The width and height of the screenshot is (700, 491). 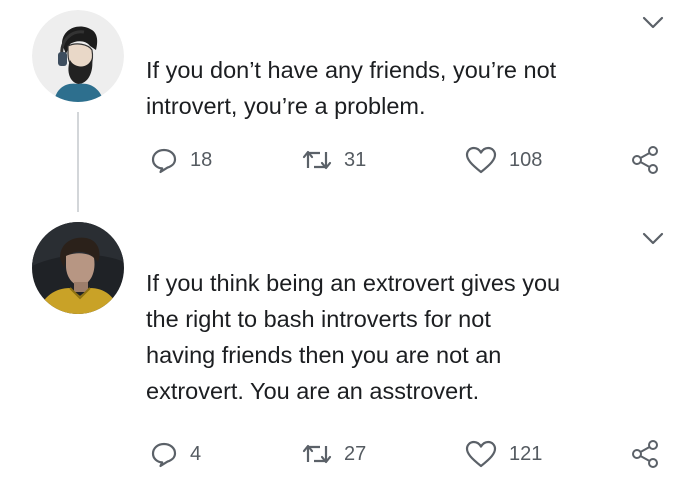 I want to click on reply-button: 18, so click(x=181, y=160).